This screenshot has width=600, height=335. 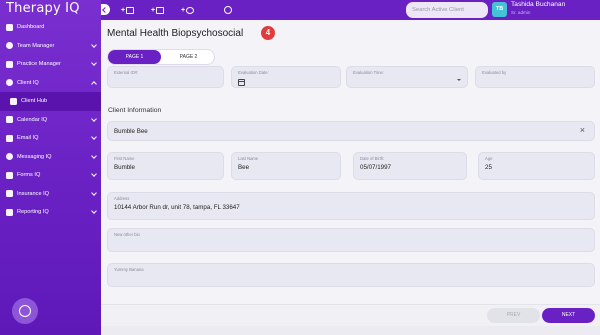 What do you see at coordinates (268, 33) in the screenshot?
I see `step-badge: 4` at bounding box center [268, 33].